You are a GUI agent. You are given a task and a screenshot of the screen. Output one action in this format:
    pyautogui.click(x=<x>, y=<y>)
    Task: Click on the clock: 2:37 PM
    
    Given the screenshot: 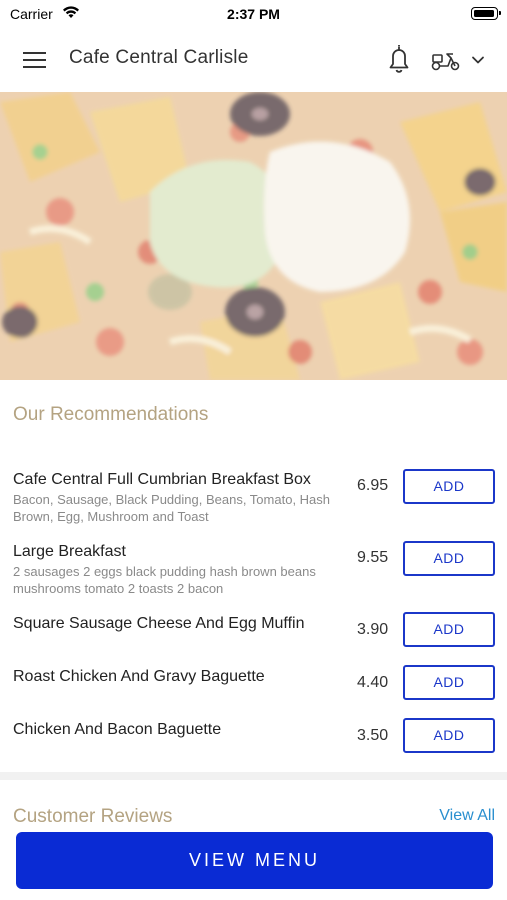 What is the action you would take?
    pyautogui.click(x=253, y=14)
    